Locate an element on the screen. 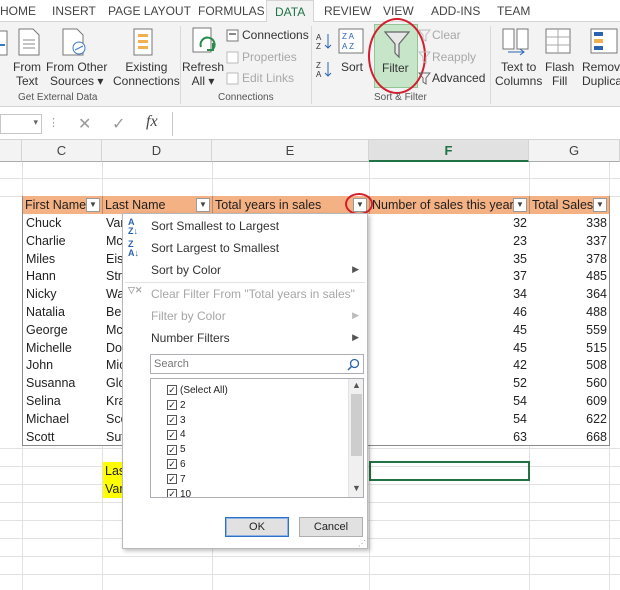 This screenshot has width=620, height=590. menu-sort-by-color: Sort by Color is located at coordinates (186, 270).